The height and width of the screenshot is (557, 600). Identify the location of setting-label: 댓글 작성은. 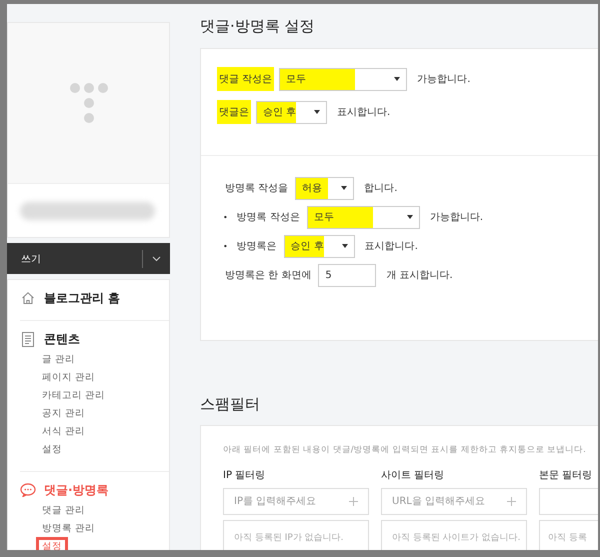
(245, 79).